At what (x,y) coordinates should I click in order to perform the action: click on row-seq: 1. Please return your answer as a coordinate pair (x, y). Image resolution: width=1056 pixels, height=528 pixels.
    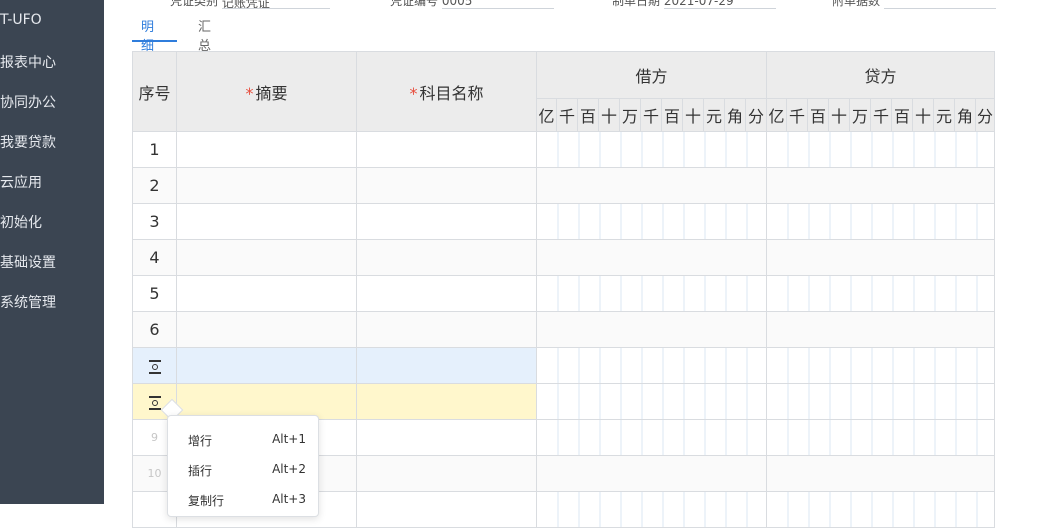
    Looking at the image, I should click on (154, 149).